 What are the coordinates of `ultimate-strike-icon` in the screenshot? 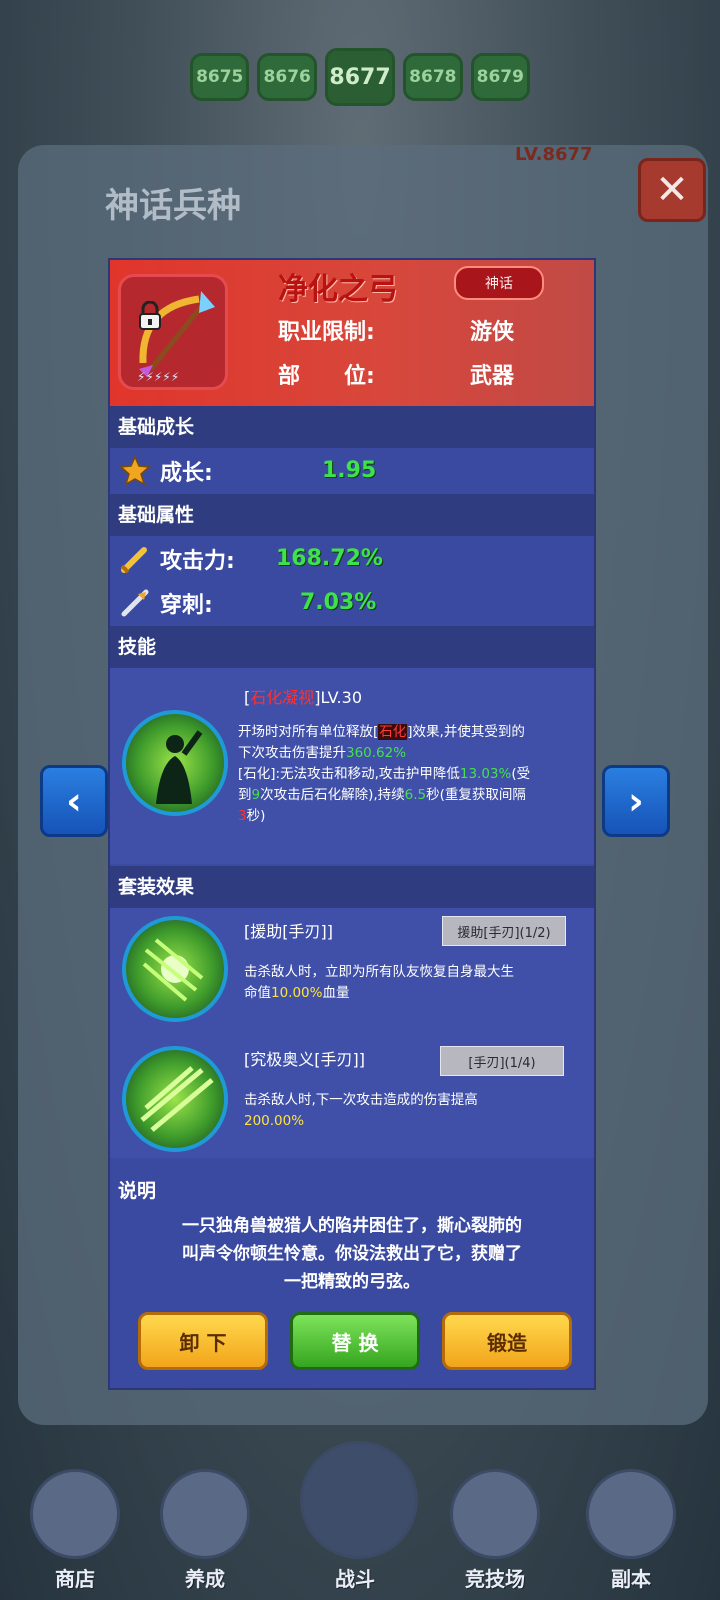 It's located at (175, 1099).